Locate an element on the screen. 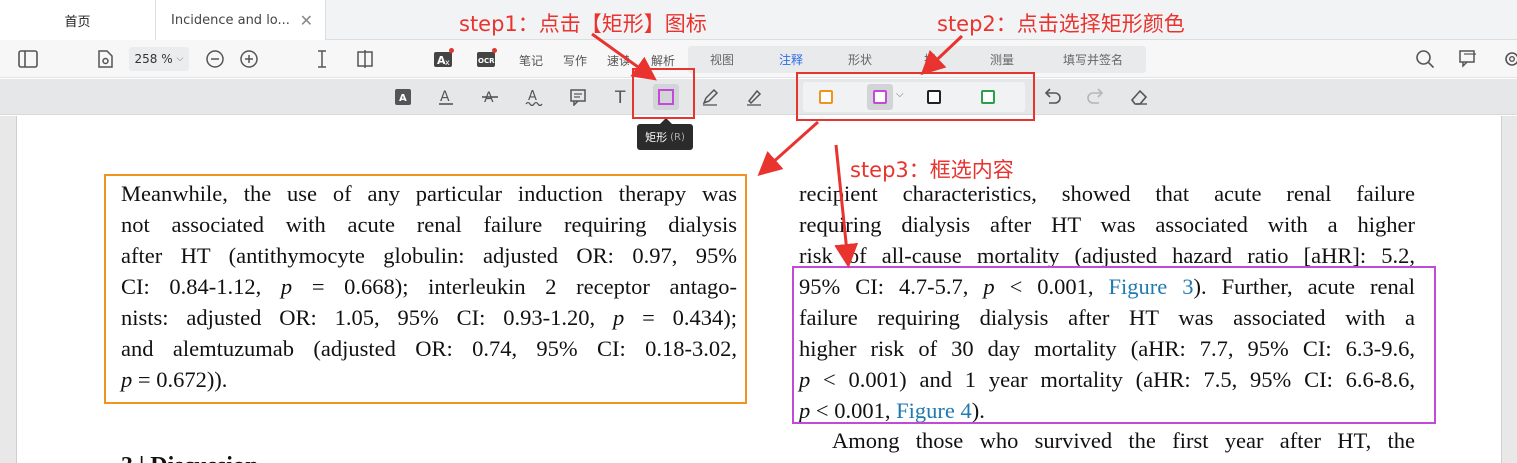 The width and height of the screenshot is (1517, 463). zoom-out-icon is located at coordinates (215, 59).